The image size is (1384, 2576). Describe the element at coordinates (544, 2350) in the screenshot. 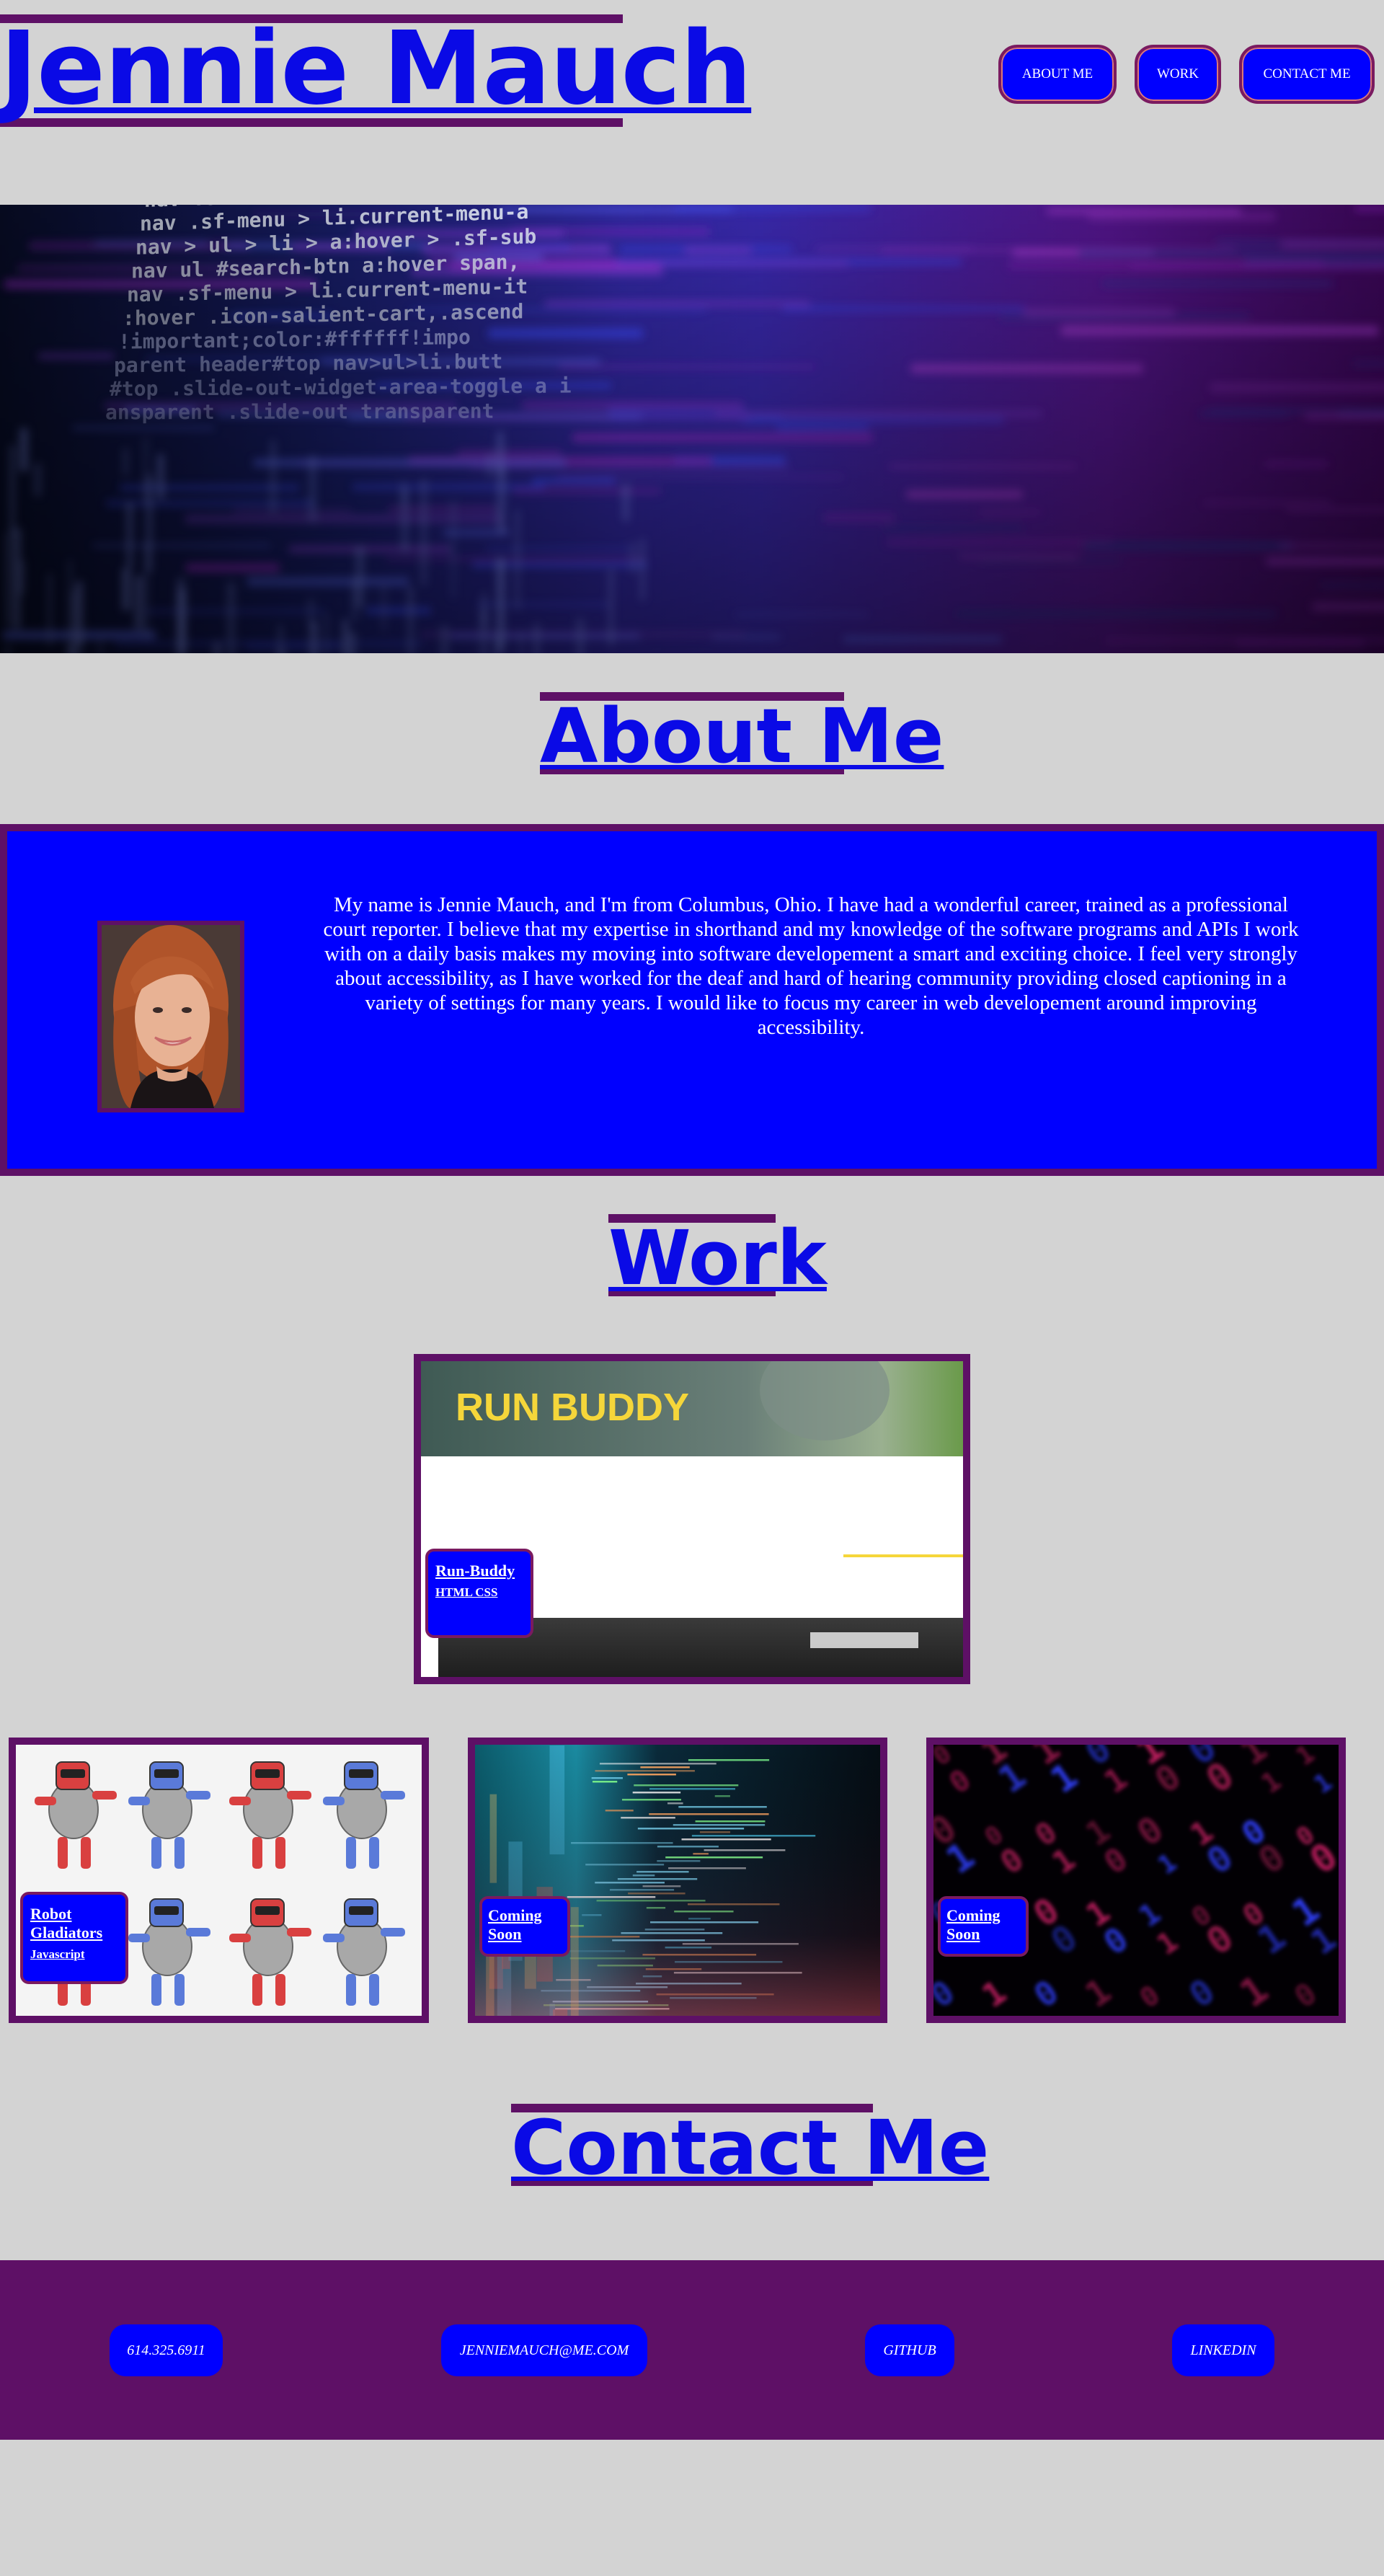

I see `contact-email-link: JENNIEMAUCH@ME.COM` at that location.